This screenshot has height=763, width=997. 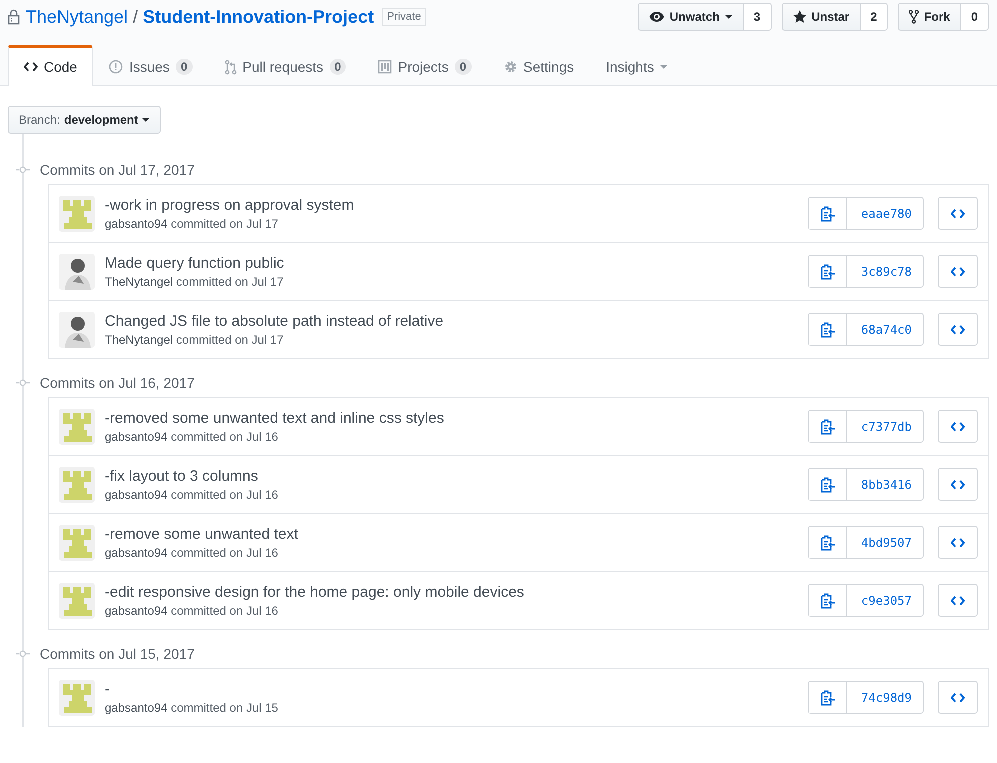 I want to click on tab: Pull requests 0, so click(x=285, y=65).